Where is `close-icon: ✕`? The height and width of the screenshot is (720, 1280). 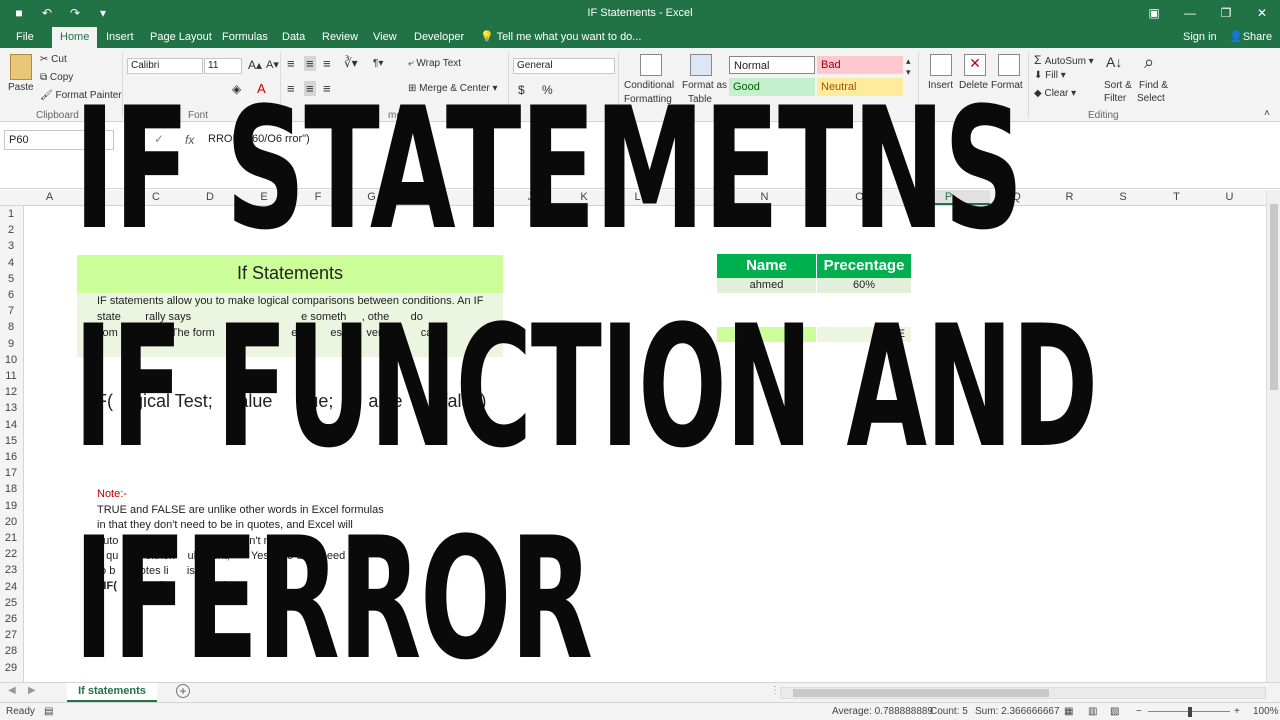 close-icon: ✕ is located at coordinates (1262, 13).